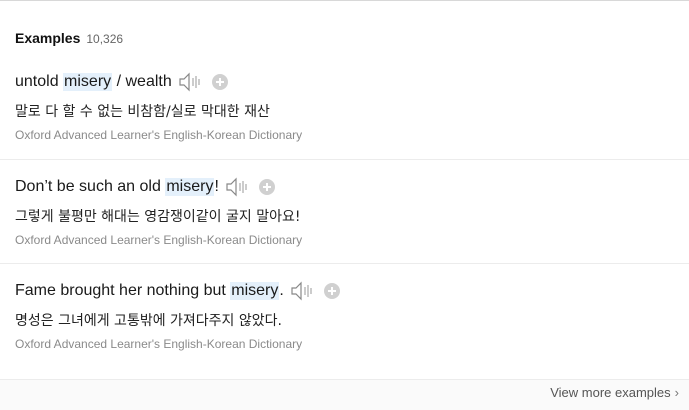 The image size is (689, 410). I want to click on examples-title: Examples, so click(48, 38).